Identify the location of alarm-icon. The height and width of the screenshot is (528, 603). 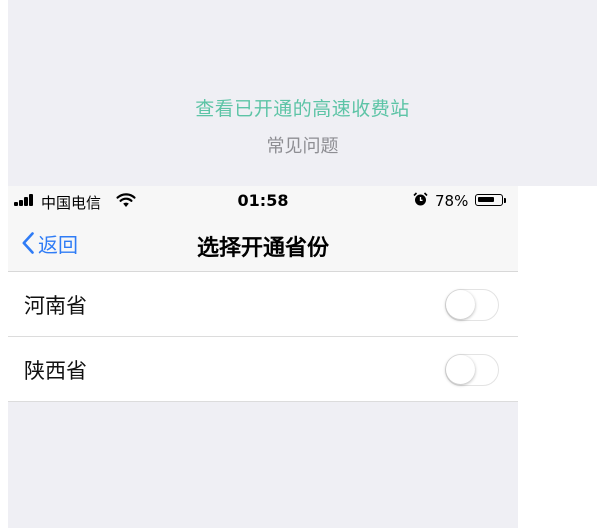
(420, 199).